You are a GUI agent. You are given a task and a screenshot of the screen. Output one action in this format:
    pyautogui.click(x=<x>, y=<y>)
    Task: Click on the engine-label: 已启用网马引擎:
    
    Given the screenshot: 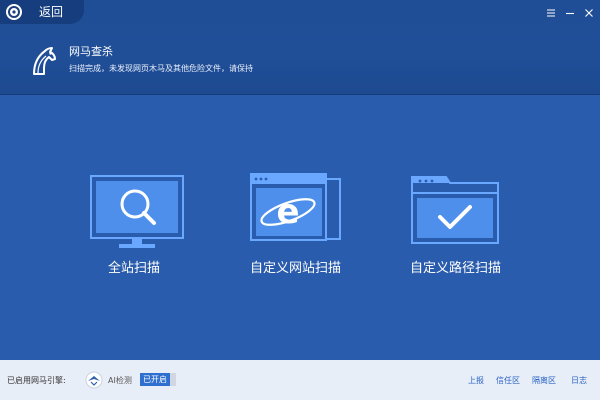 What is the action you would take?
    pyautogui.click(x=36, y=380)
    